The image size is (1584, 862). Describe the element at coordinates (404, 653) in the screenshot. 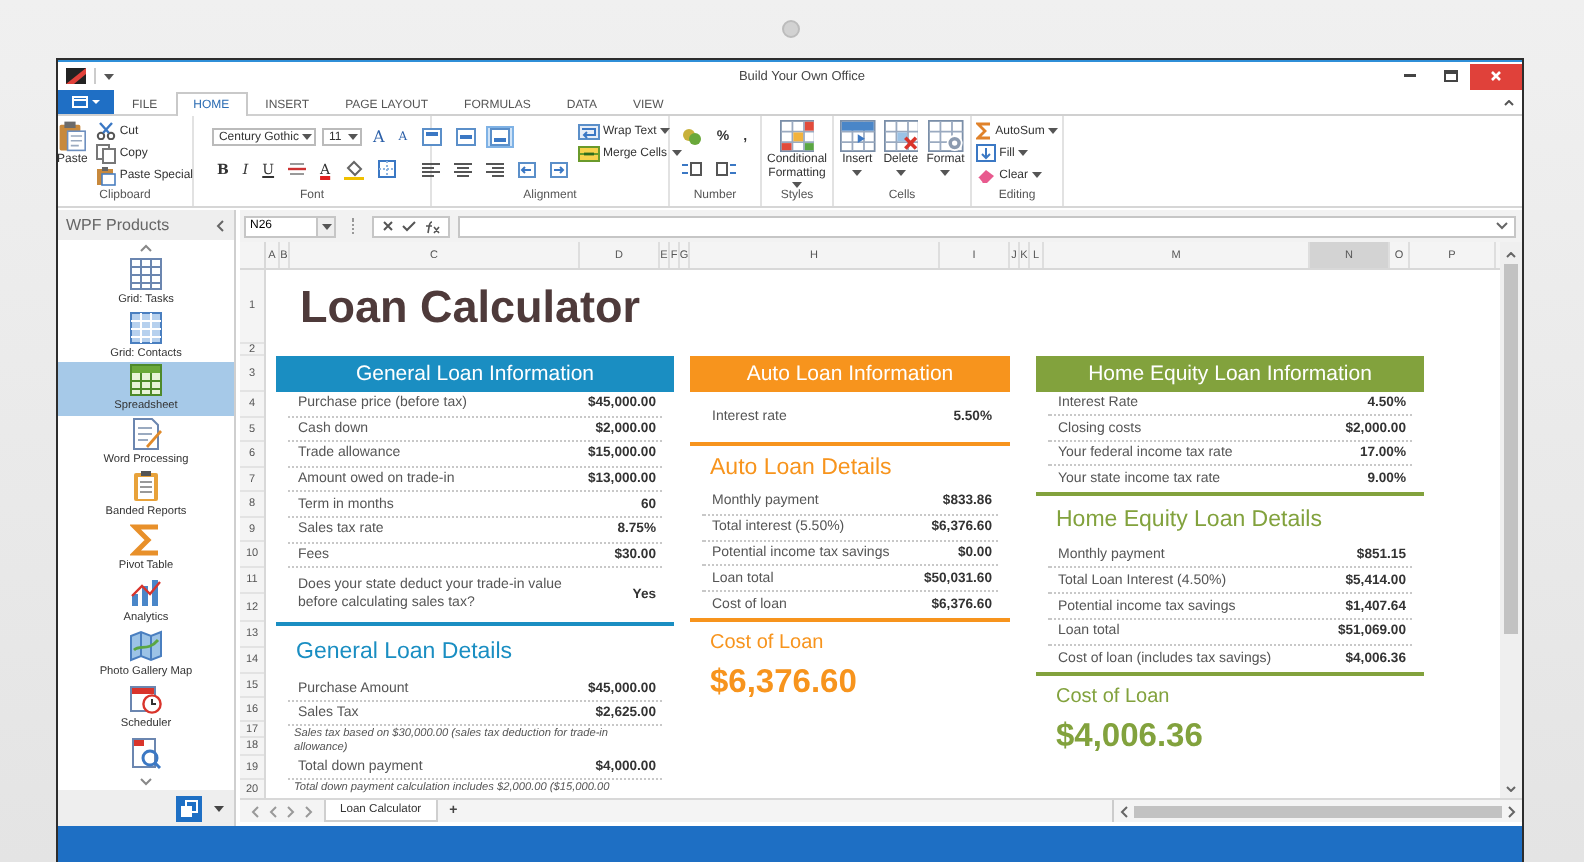

I see `section-title: General Loan Details` at that location.